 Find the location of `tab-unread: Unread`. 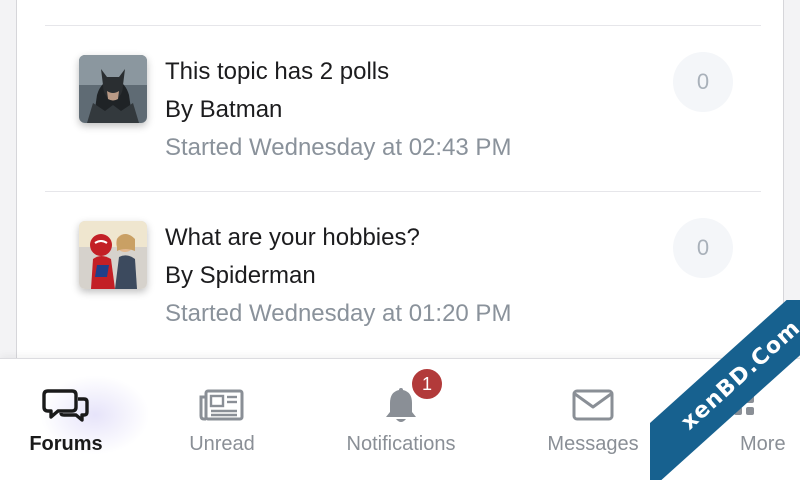

tab-unread: Unread is located at coordinates (222, 419).